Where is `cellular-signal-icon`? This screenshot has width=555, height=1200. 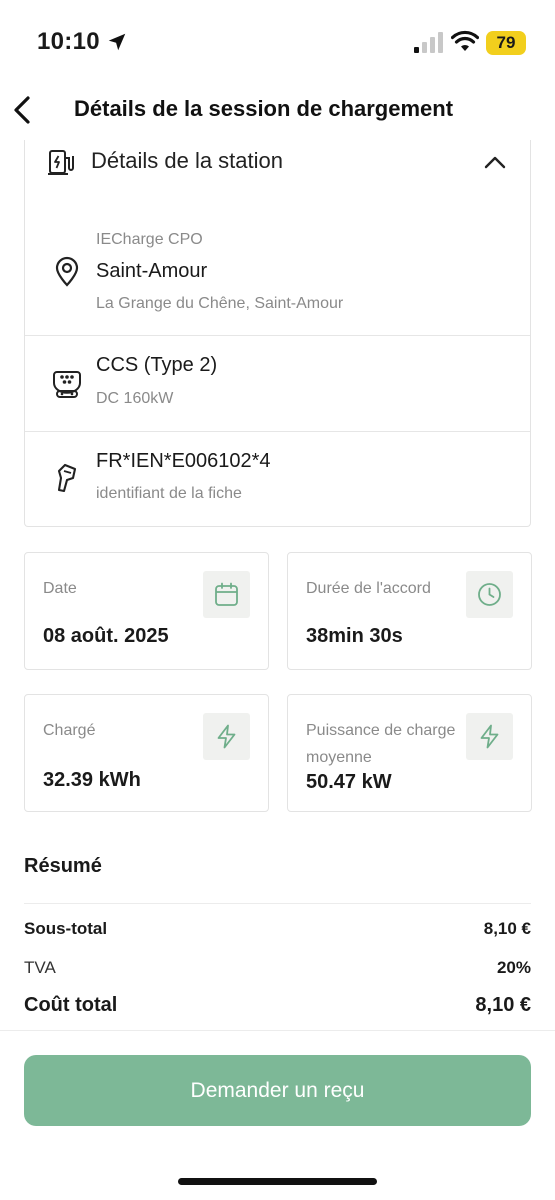 cellular-signal-icon is located at coordinates (428, 42).